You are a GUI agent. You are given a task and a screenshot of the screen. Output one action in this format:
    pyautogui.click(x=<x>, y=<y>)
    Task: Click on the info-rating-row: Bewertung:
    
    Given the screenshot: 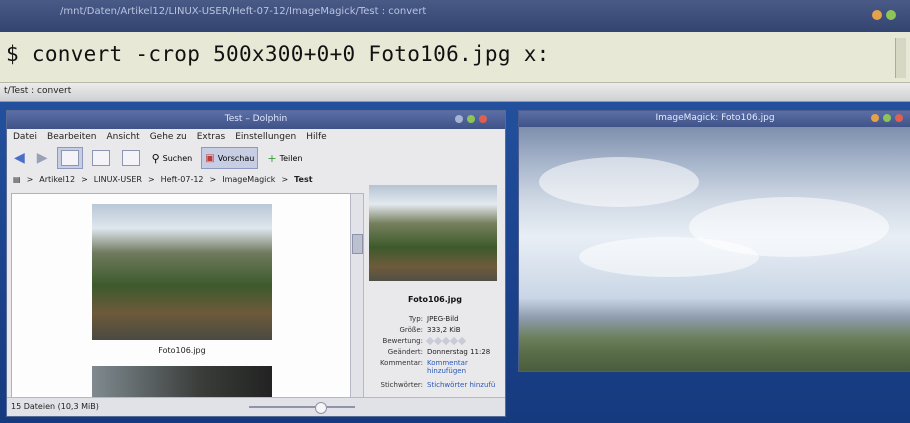 What is the action you would take?
    pyautogui.click(x=435, y=341)
    